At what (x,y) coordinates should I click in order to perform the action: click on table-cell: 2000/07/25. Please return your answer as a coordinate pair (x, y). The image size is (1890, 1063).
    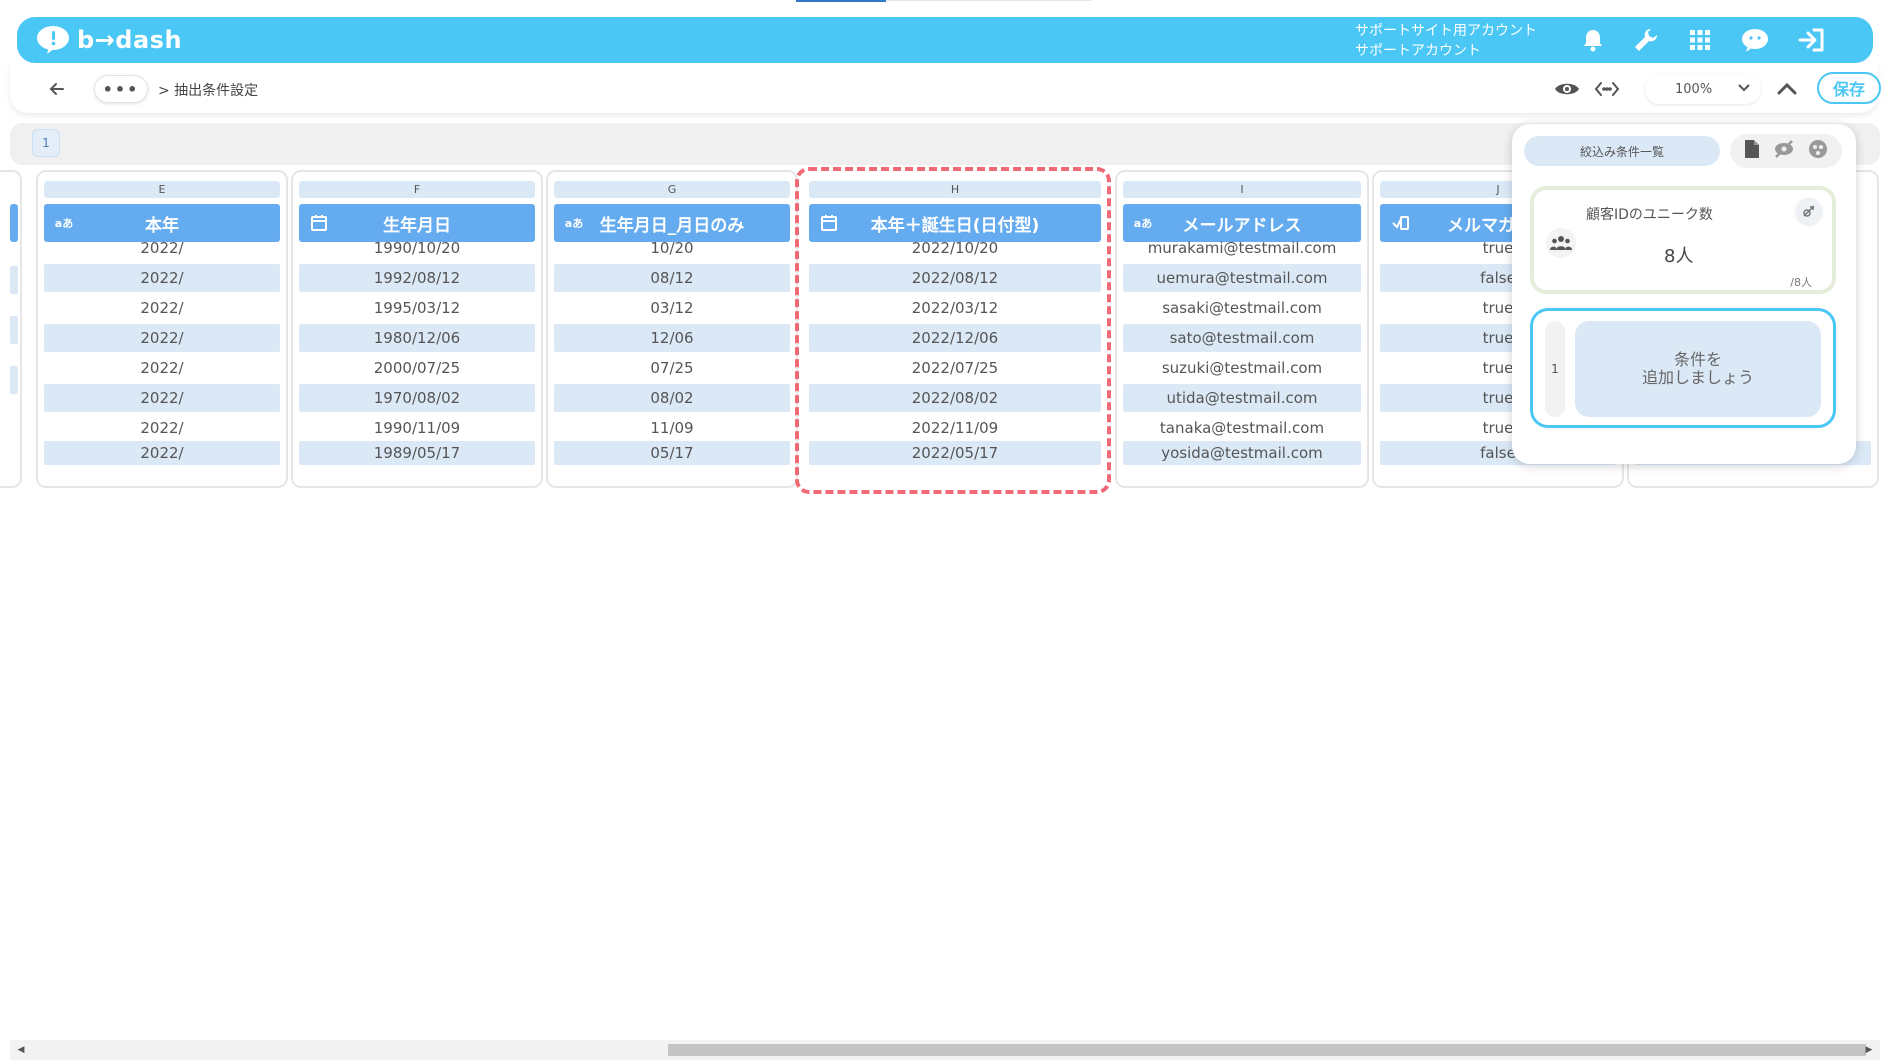
    Looking at the image, I should click on (417, 368).